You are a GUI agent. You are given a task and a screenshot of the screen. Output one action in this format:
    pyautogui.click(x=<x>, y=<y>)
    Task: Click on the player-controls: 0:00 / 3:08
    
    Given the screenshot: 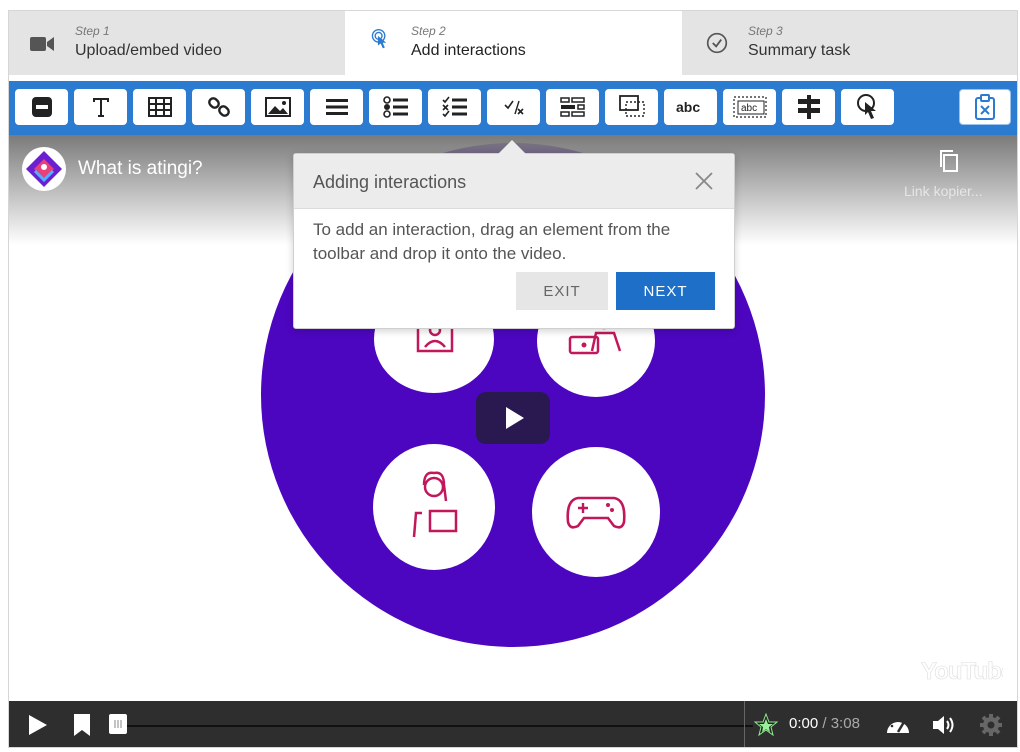 What is the action you would take?
    pyautogui.click(x=513, y=724)
    